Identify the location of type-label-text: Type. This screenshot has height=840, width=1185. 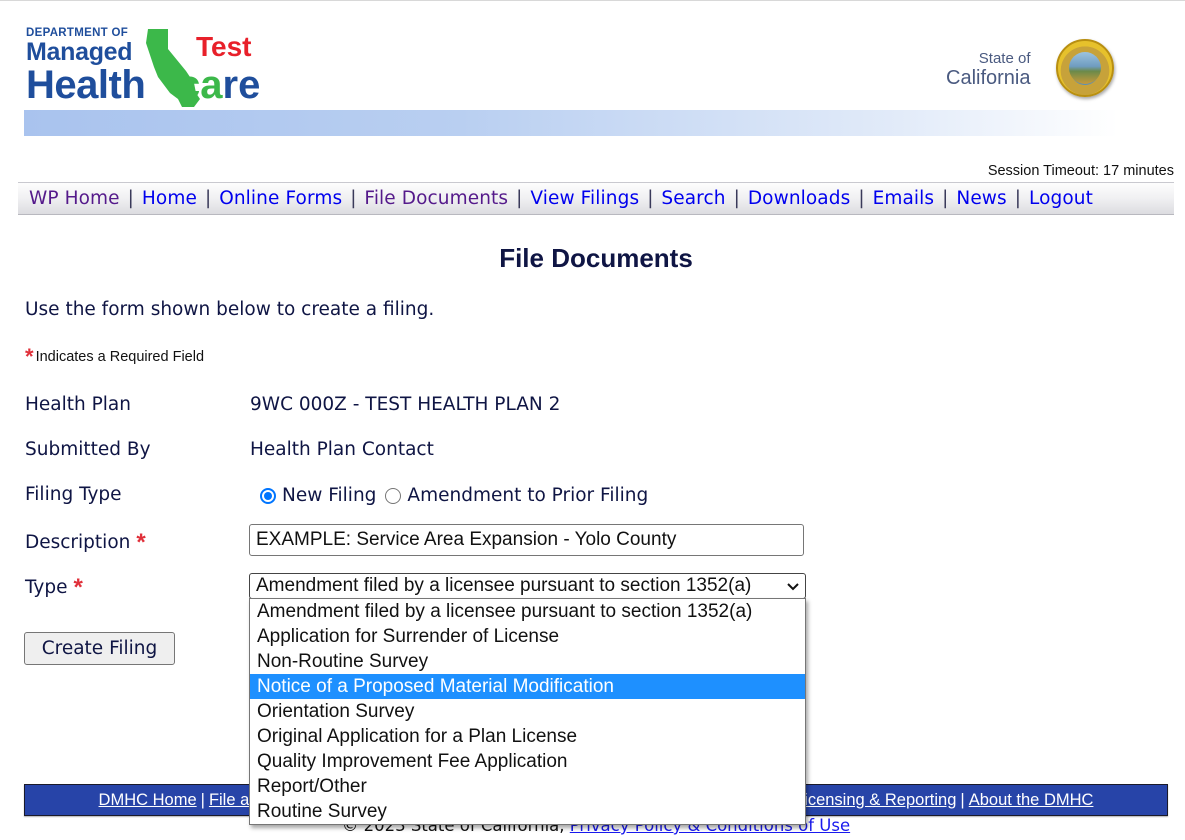
(46, 587).